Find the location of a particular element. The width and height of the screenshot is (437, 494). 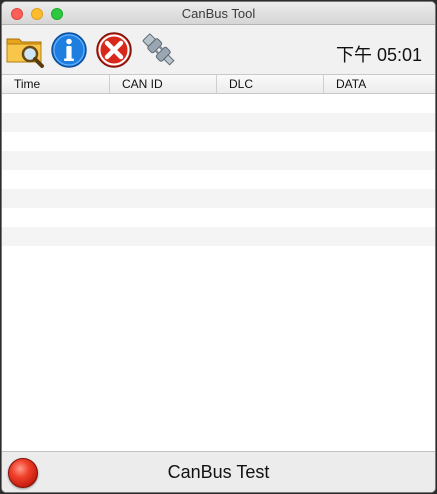

column-header-can-id: CAN ID is located at coordinates (163, 84).